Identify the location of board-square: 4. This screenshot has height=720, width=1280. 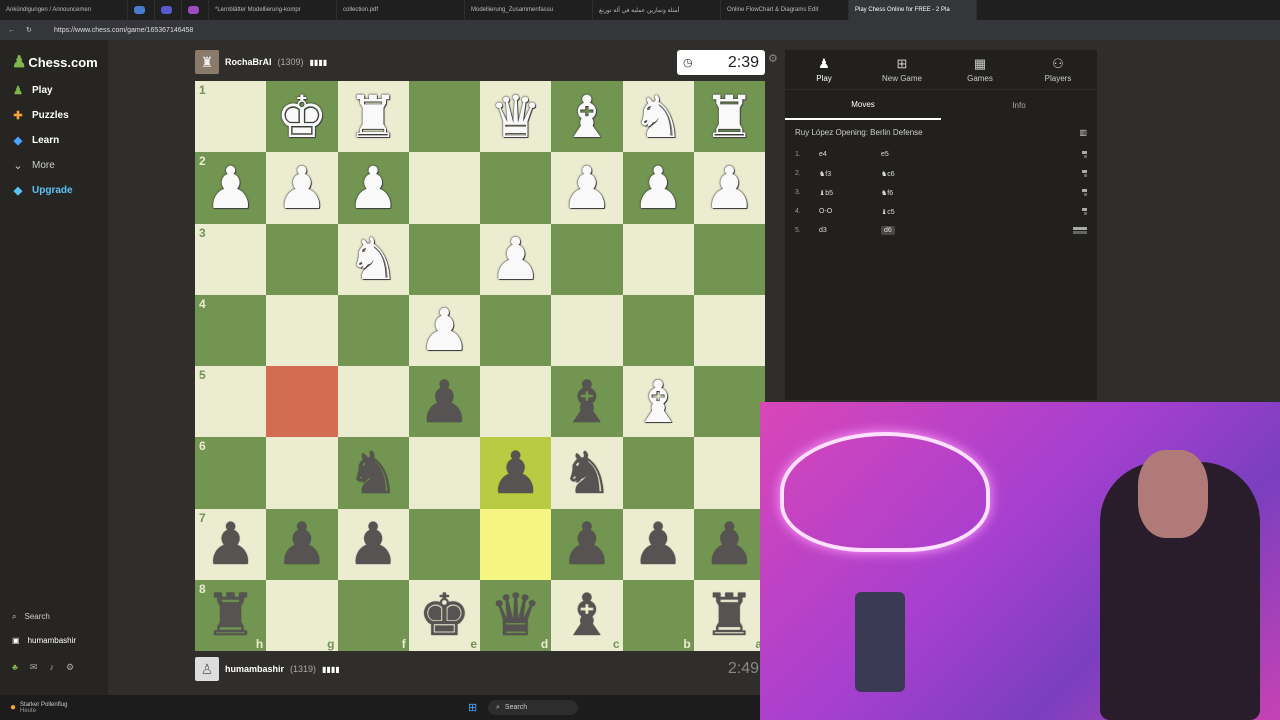
(231, 330).